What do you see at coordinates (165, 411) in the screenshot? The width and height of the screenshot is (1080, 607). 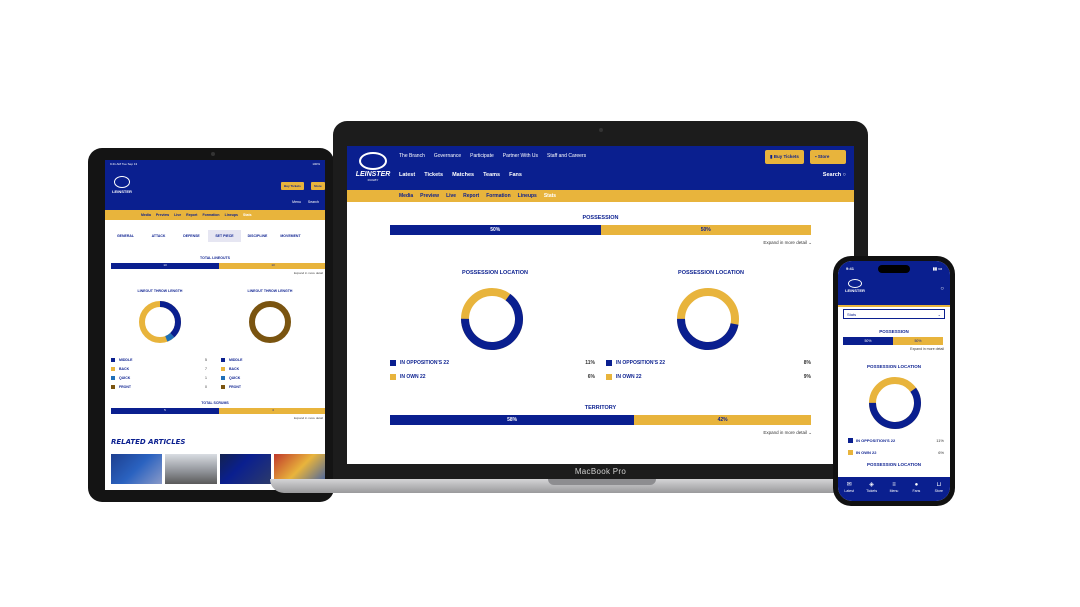 I see `scrums-home-value: 5` at bounding box center [165, 411].